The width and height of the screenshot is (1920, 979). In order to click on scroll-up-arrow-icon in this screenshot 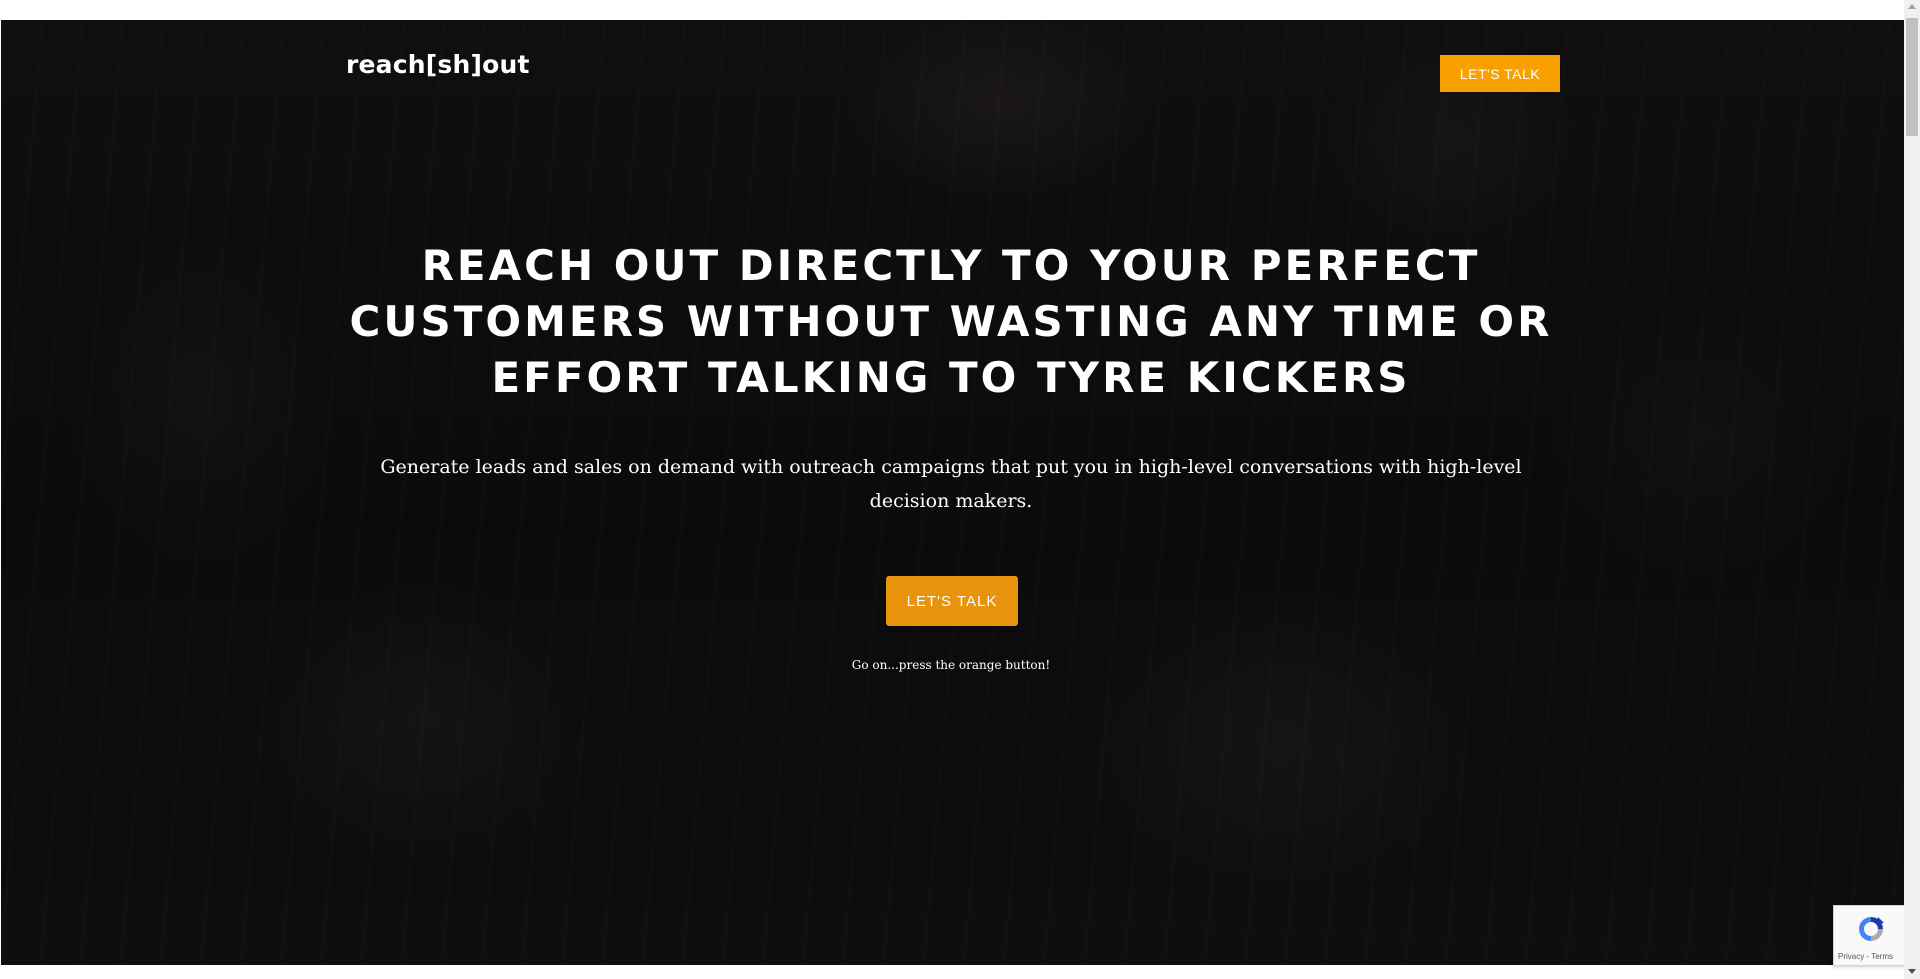, I will do `click(1912, 6)`.